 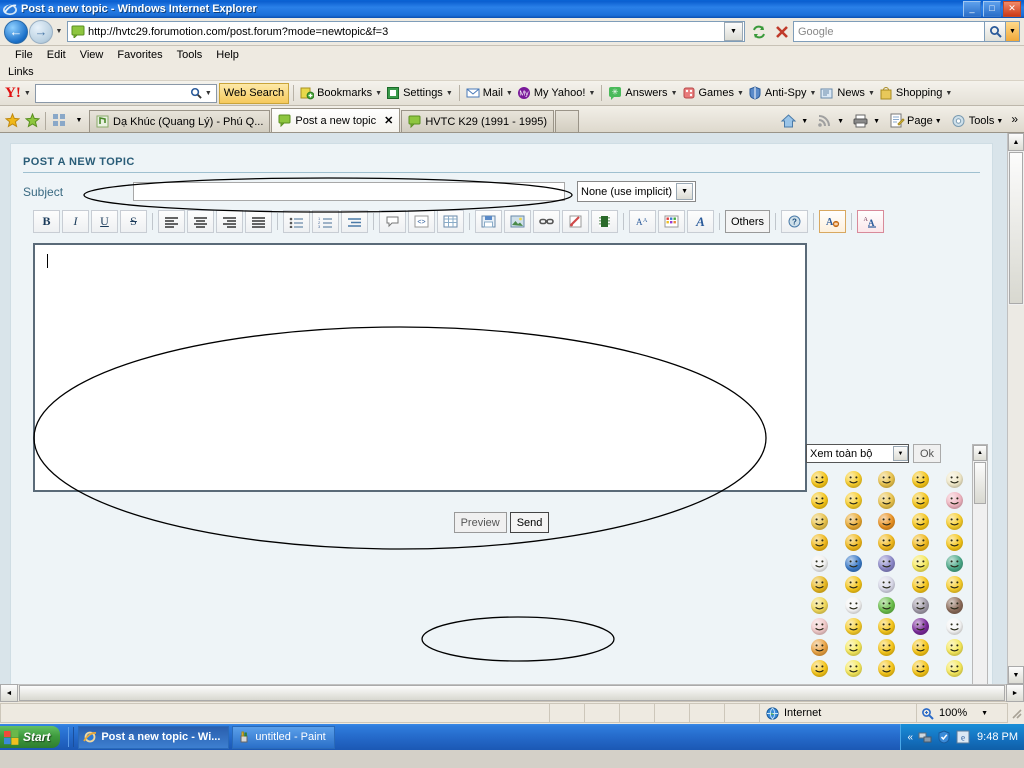 What do you see at coordinates (857, 453) in the screenshot?
I see `smilies-select: Xem toàn bộ ▼` at bounding box center [857, 453].